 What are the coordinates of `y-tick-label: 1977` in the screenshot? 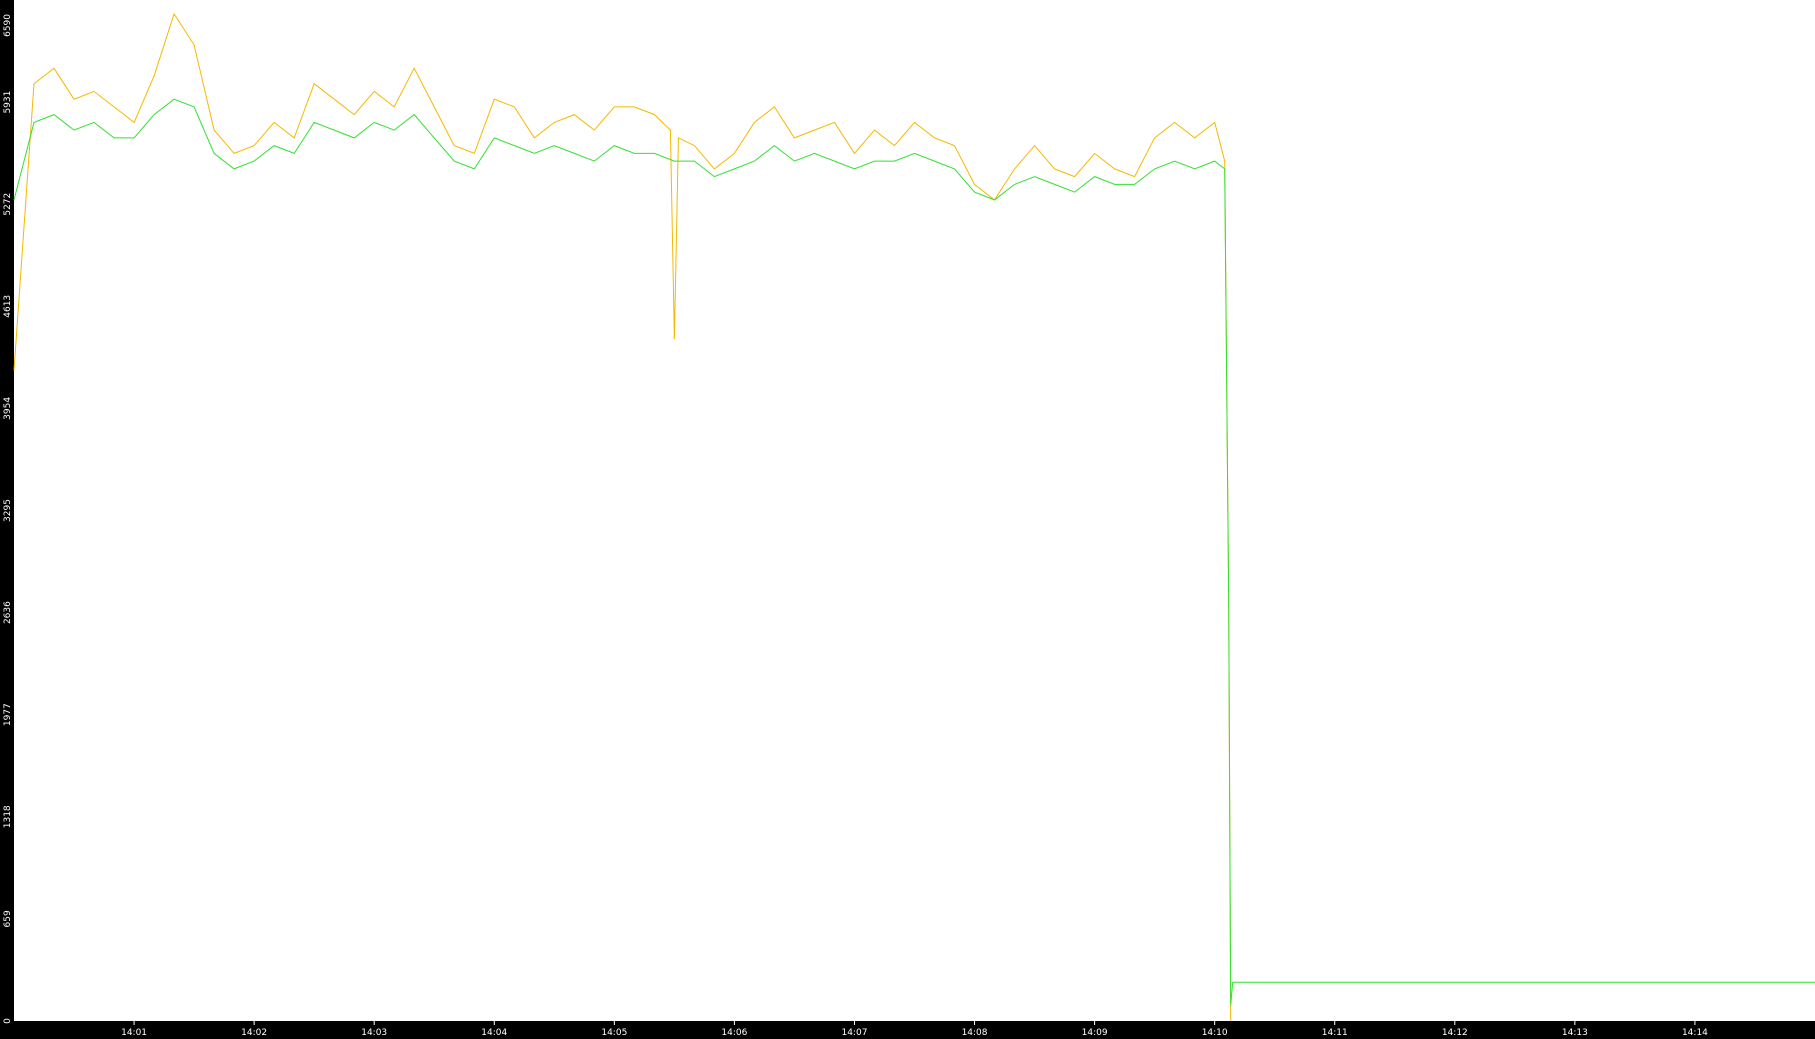 It's located at (8, 714).